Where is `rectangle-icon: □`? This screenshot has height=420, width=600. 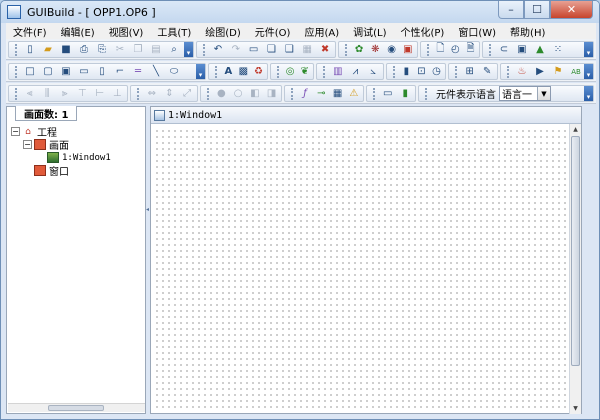 rectangle-icon: □ is located at coordinates (30, 72).